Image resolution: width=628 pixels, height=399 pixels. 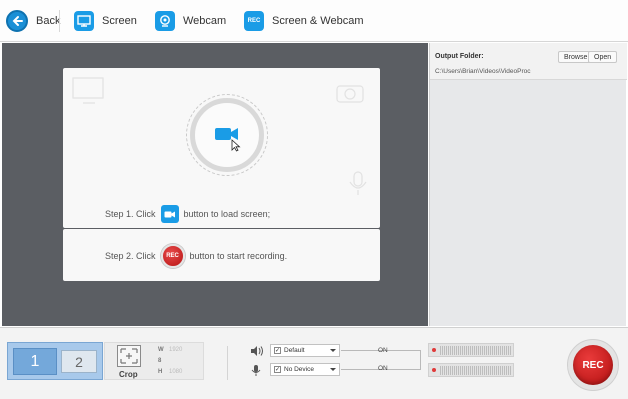 I want to click on mic-state-label: ON, so click(x=383, y=368).